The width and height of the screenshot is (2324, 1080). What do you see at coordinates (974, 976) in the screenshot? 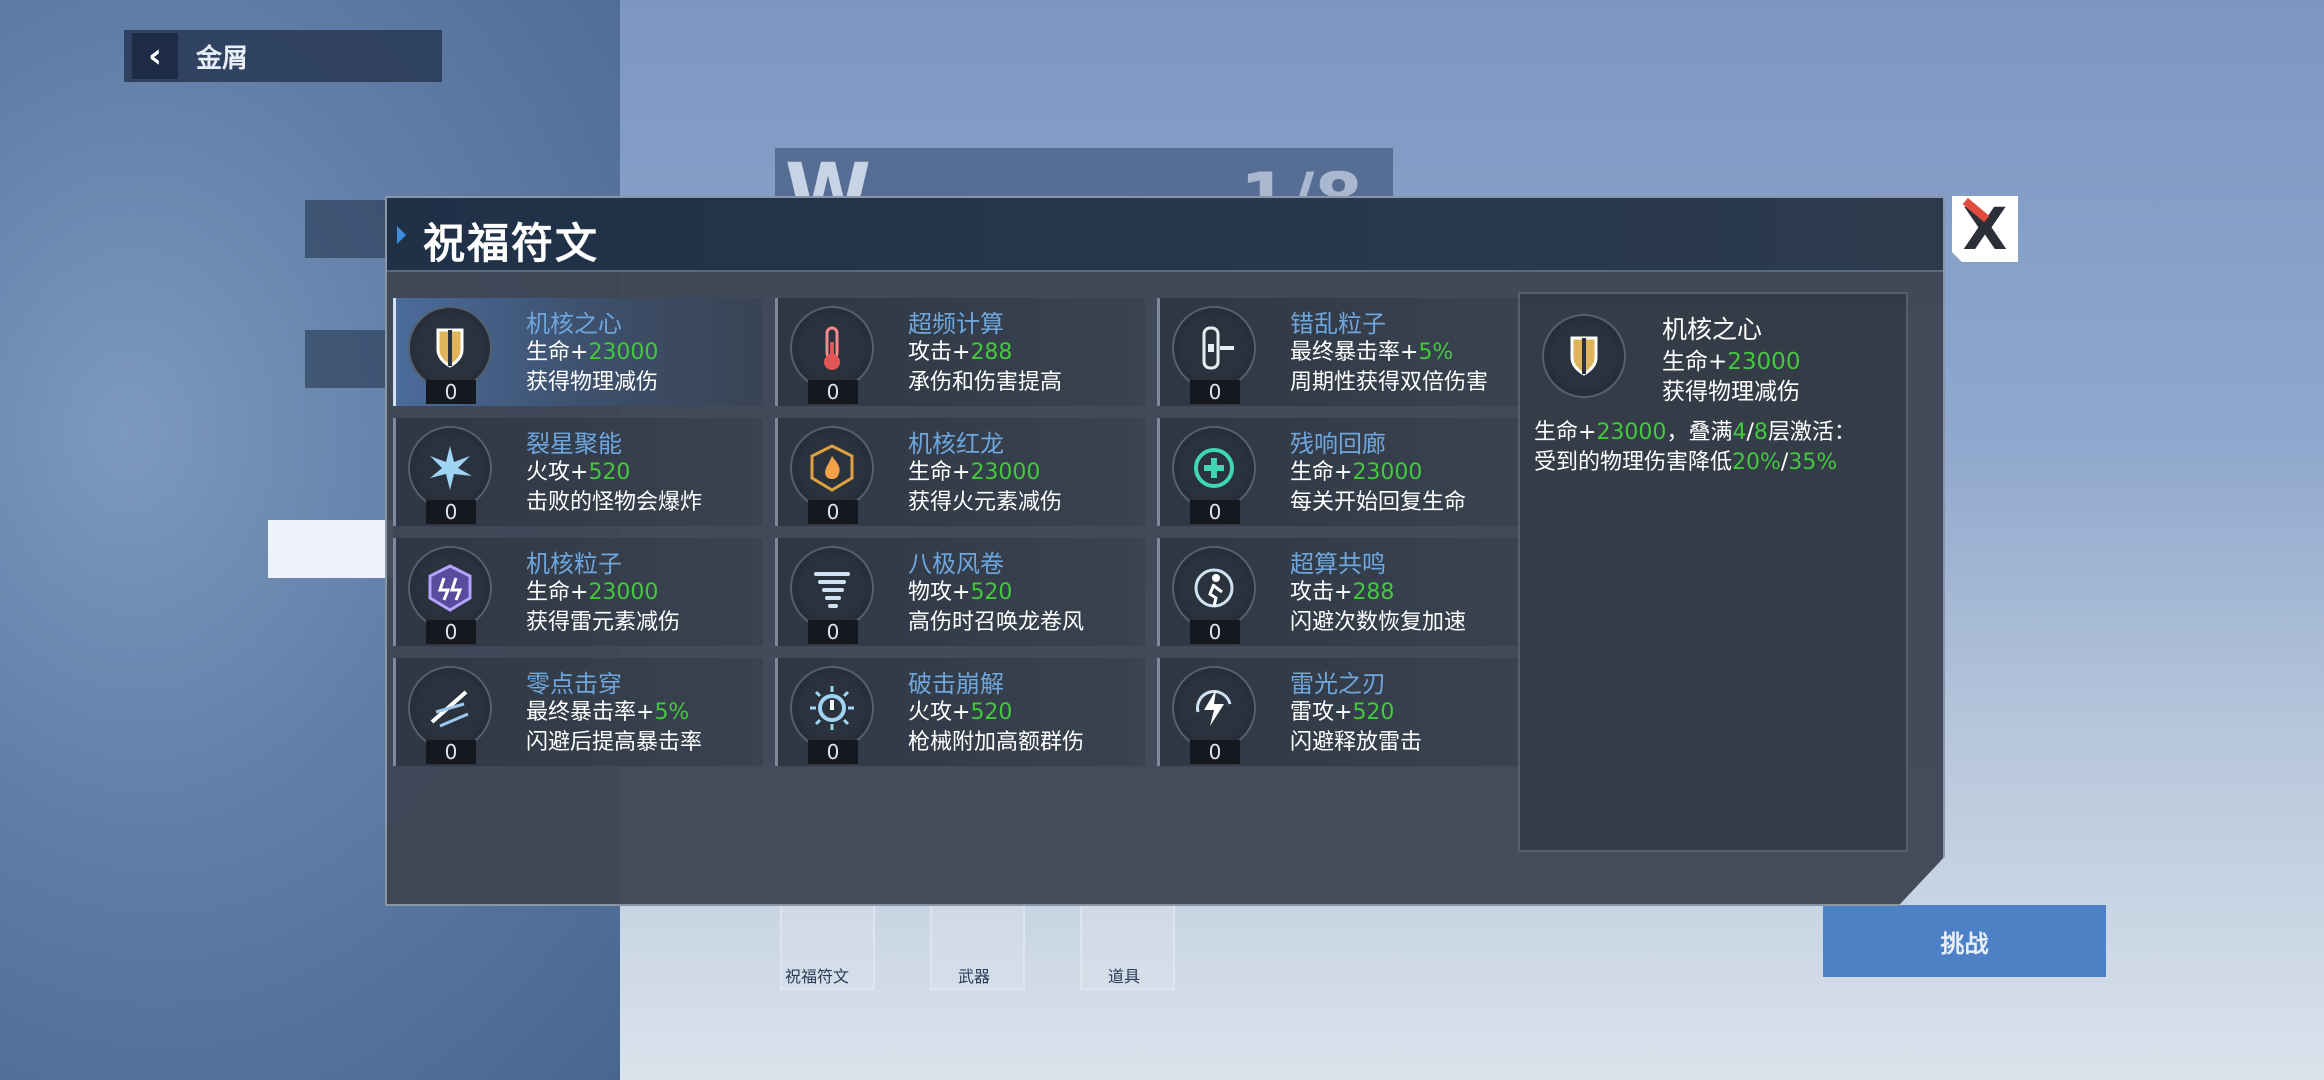
I see `bottom-tab-label: 武器` at bounding box center [974, 976].